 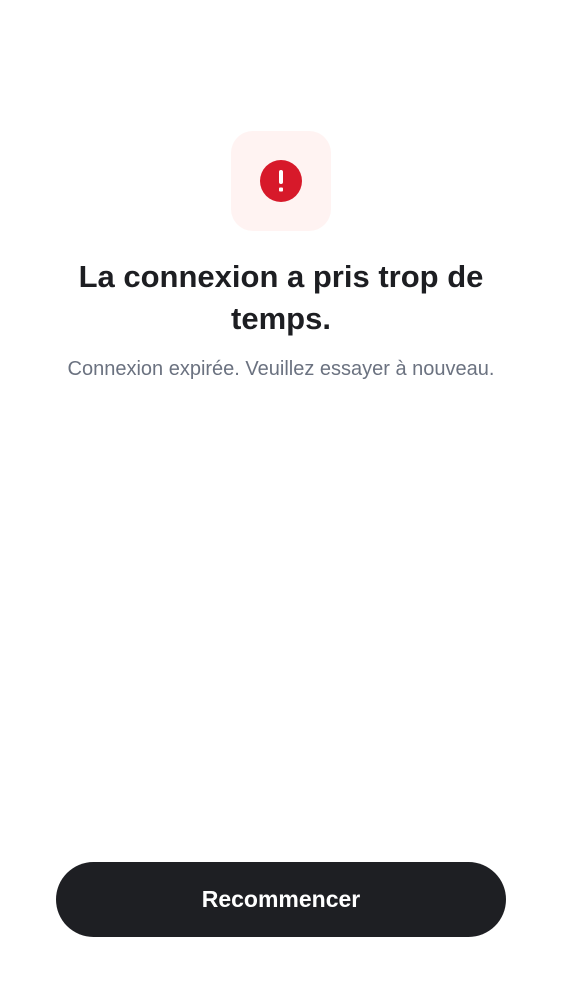 I want to click on alert-circle-icon, so click(x=281, y=181).